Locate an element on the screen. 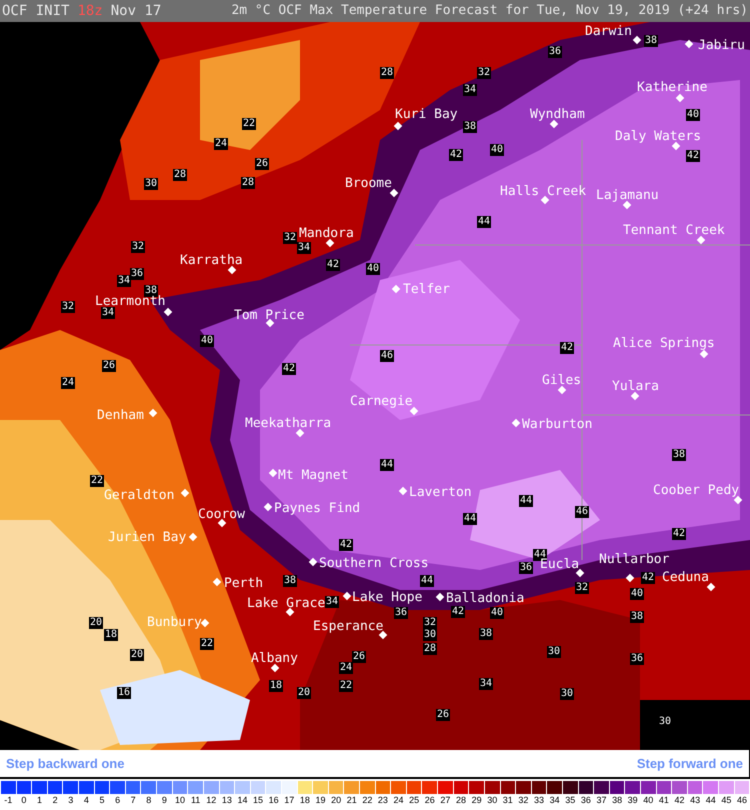  step-forward-link: Step forward one is located at coordinates (689, 764).